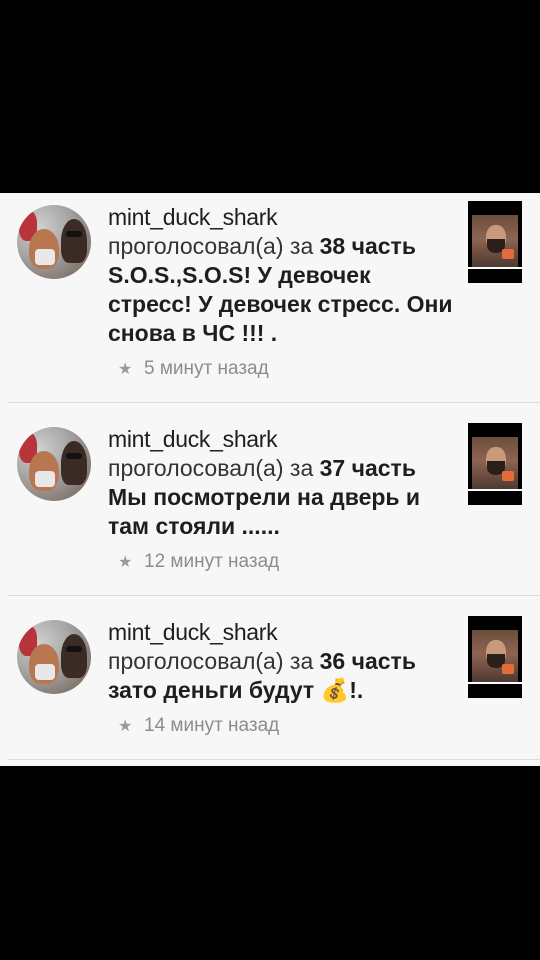  I want to click on timestamp-row: ★ 12 минут назад, so click(198, 562).